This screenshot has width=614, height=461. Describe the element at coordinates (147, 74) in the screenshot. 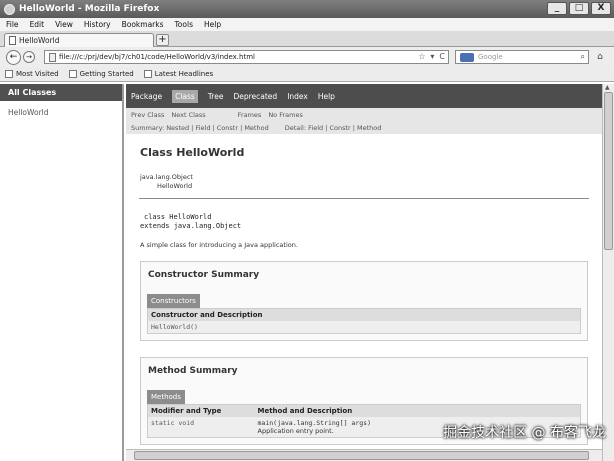

I see `rss-feed-icon` at that location.